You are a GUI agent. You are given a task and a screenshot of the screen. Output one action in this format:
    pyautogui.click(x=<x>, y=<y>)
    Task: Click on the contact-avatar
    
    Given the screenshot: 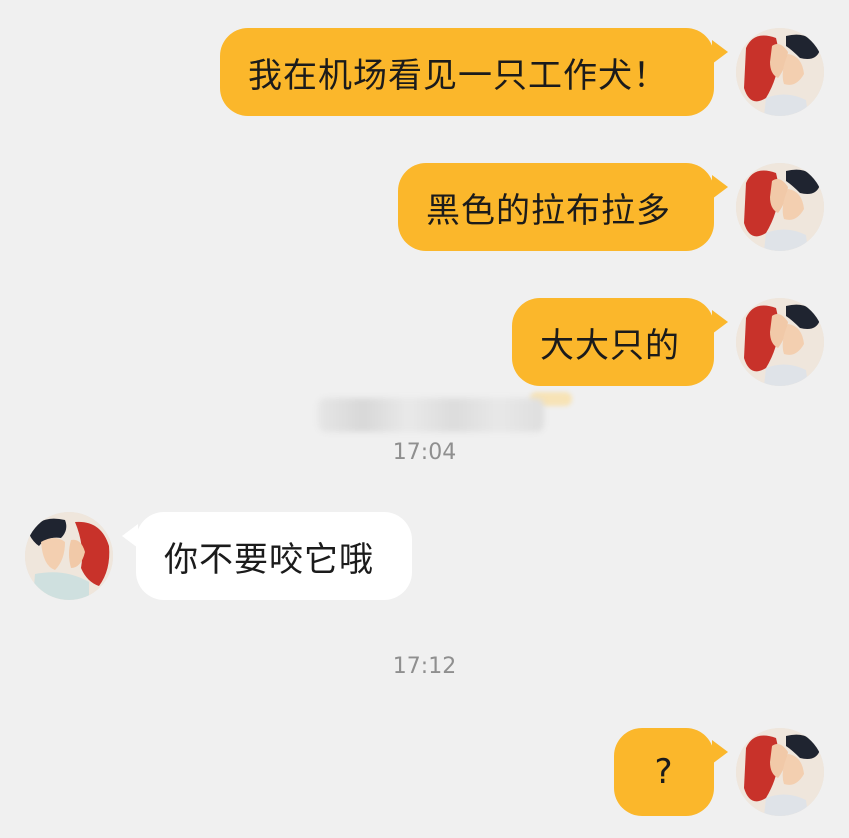 What is the action you would take?
    pyautogui.click(x=69, y=556)
    